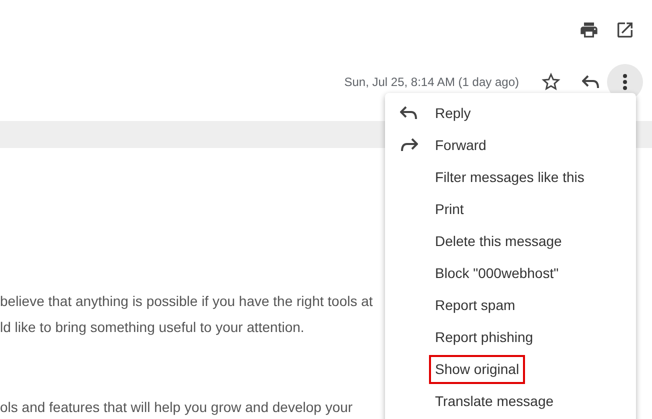 Image resolution: width=652 pixels, height=419 pixels. Describe the element at coordinates (484, 337) in the screenshot. I see `menu-item: Report phishing` at that location.